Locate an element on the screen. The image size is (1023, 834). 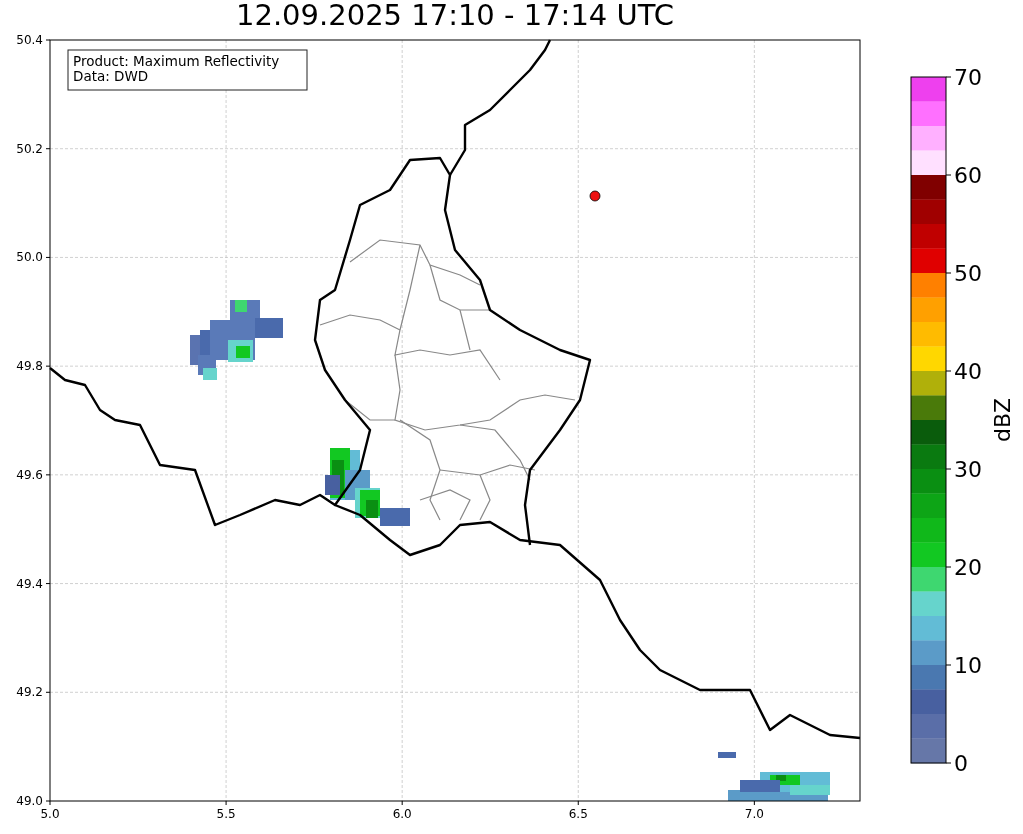
x-tick-label: 5.0 is located at coordinates (50, 814).